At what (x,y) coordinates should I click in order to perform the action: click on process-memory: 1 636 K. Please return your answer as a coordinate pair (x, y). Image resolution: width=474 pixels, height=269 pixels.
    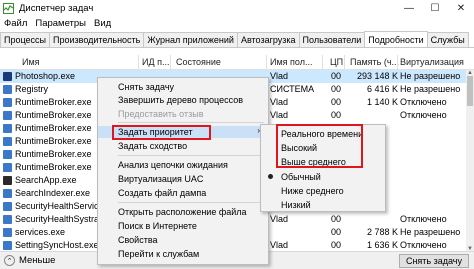
    Looking at the image, I should click on (382, 245).